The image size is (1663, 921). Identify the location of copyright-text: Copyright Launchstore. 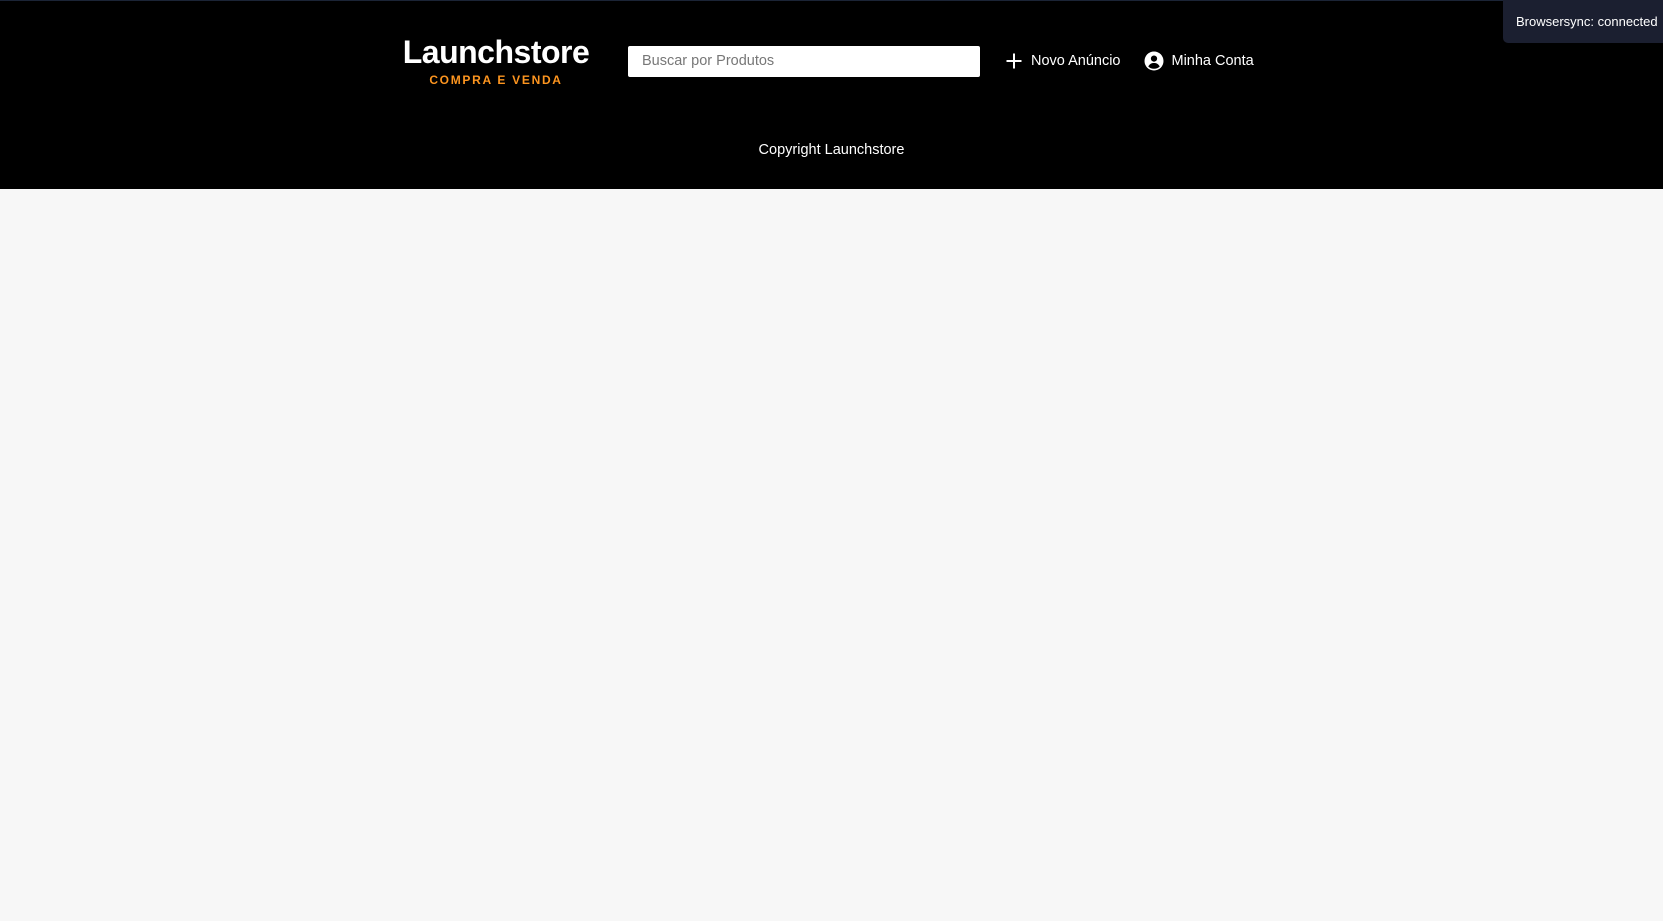
(831, 150).